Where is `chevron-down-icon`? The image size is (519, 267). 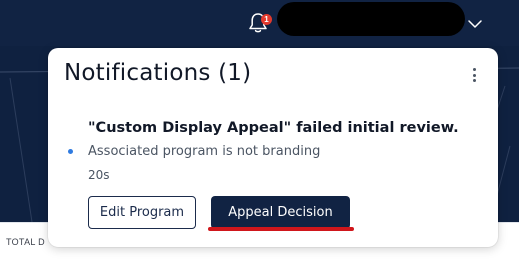
chevron-down-icon is located at coordinates (475, 24).